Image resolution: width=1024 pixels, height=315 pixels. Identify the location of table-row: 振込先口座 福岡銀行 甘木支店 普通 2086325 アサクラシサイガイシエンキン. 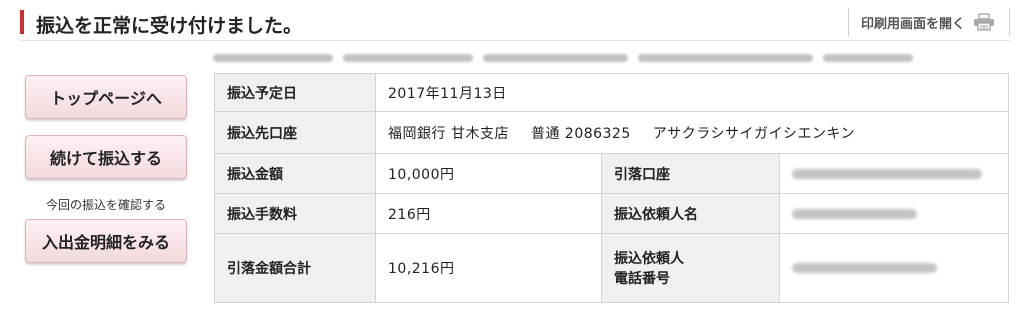
(611, 132).